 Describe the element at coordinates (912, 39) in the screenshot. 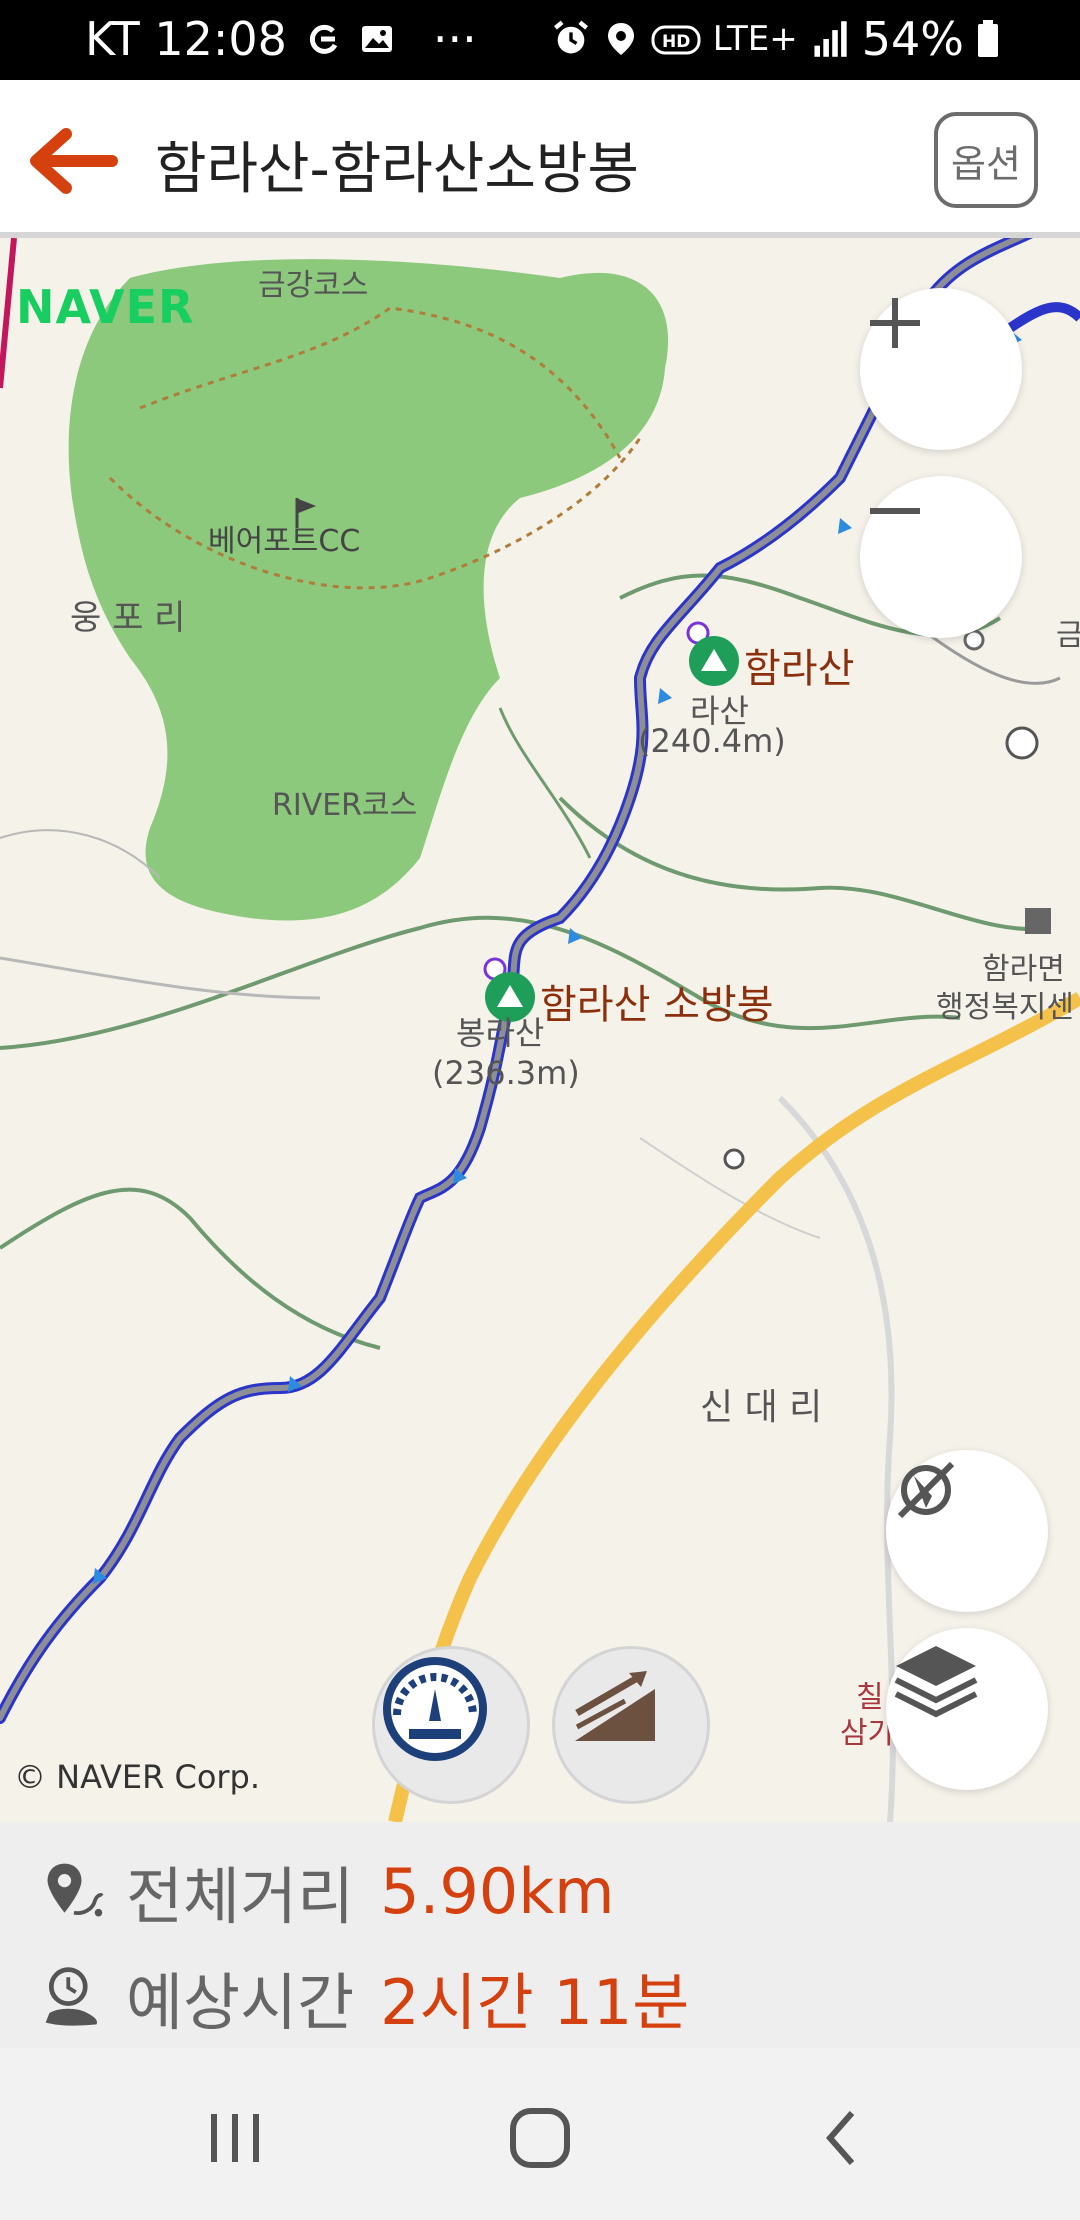

I see `battery-percent: 54%` at that location.